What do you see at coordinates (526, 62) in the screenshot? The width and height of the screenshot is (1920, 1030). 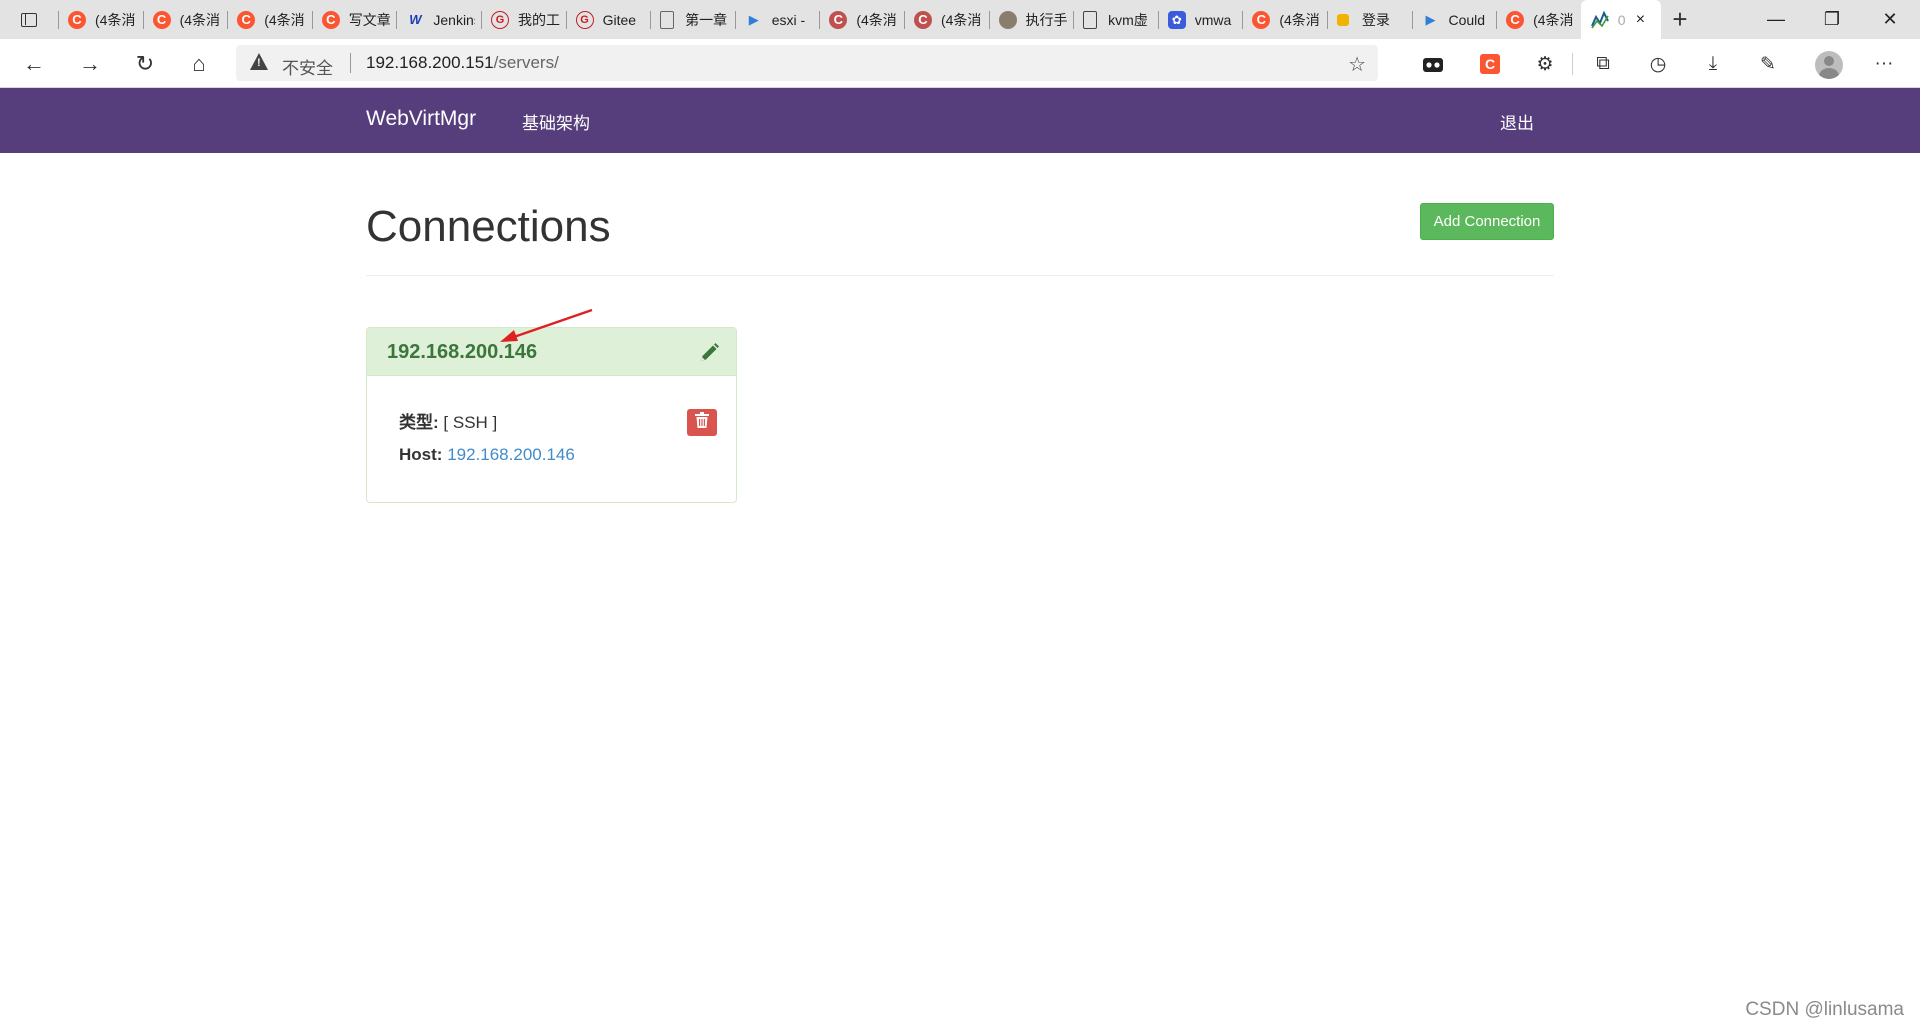 I see `url-path: /servers/` at bounding box center [526, 62].